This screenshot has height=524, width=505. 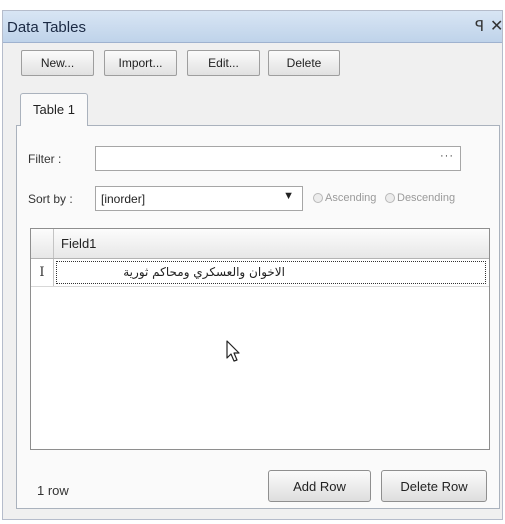 I want to click on row-edit-marker-icon: I, so click(x=42, y=272).